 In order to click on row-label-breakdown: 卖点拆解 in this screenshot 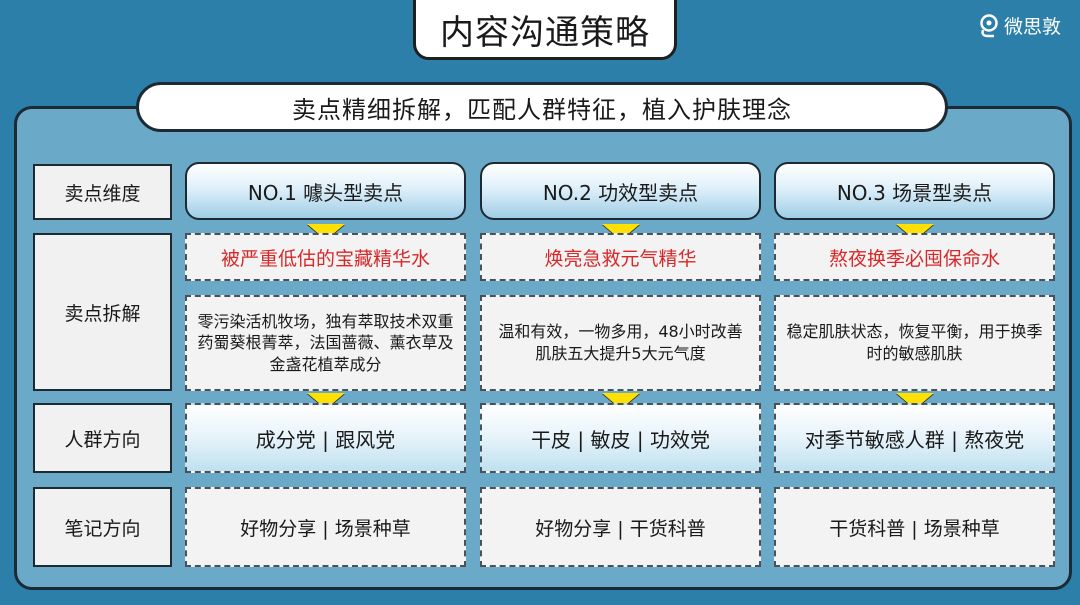, I will do `click(102, 312)`.